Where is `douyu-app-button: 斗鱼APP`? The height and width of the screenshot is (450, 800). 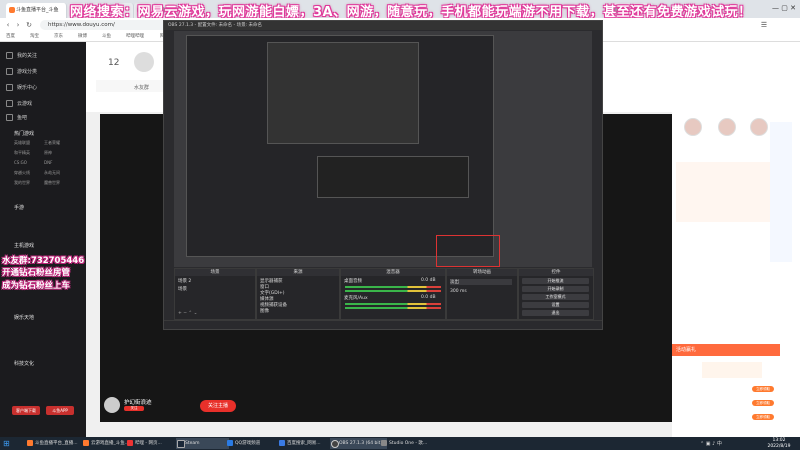
douyu-app-button: 斗鱼APP is located at coordinates (60, 410).